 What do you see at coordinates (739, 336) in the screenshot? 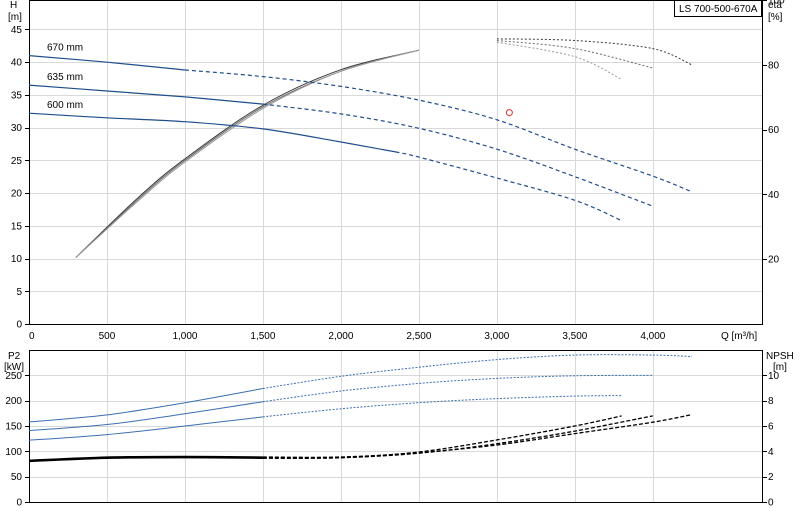
I see `q-axis-label: Q [m³/h]` at bounding box center [739, 336].